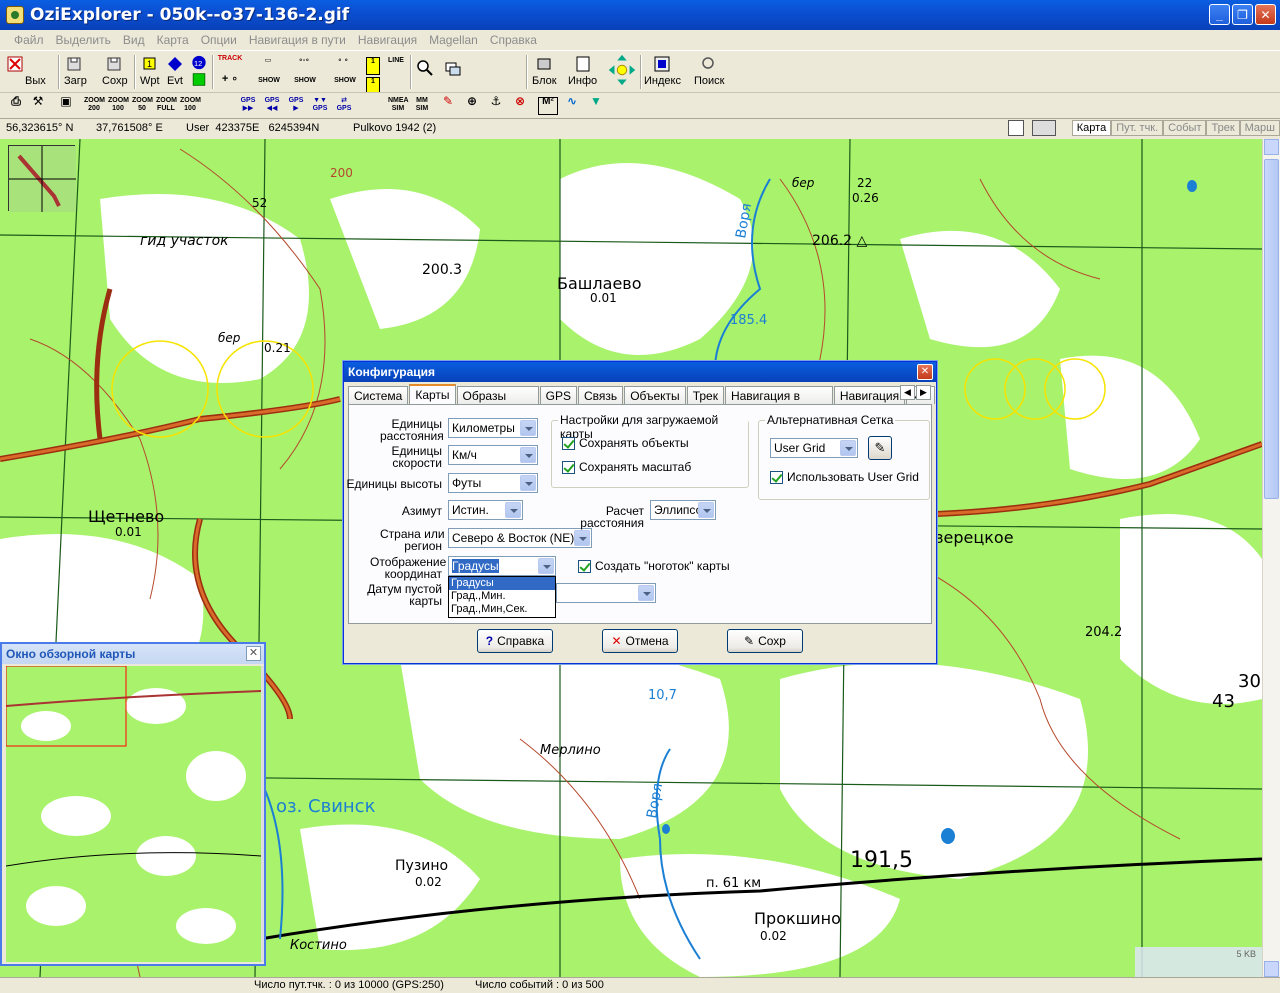  I want to click on tab-scroll-left: ◀, so click(907, 392).